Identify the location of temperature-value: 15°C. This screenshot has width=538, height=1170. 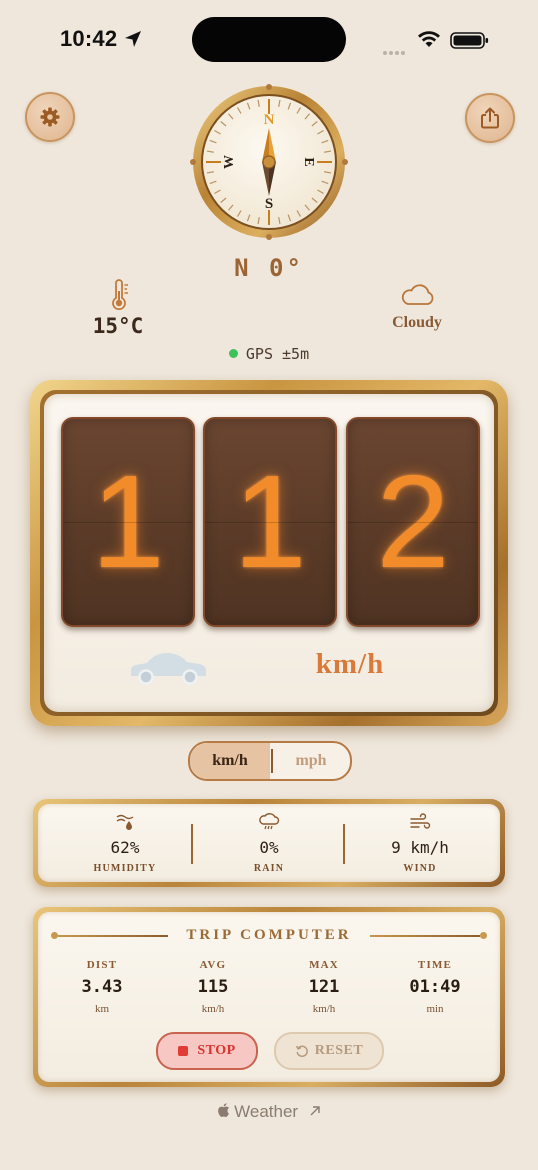
(118, 326).